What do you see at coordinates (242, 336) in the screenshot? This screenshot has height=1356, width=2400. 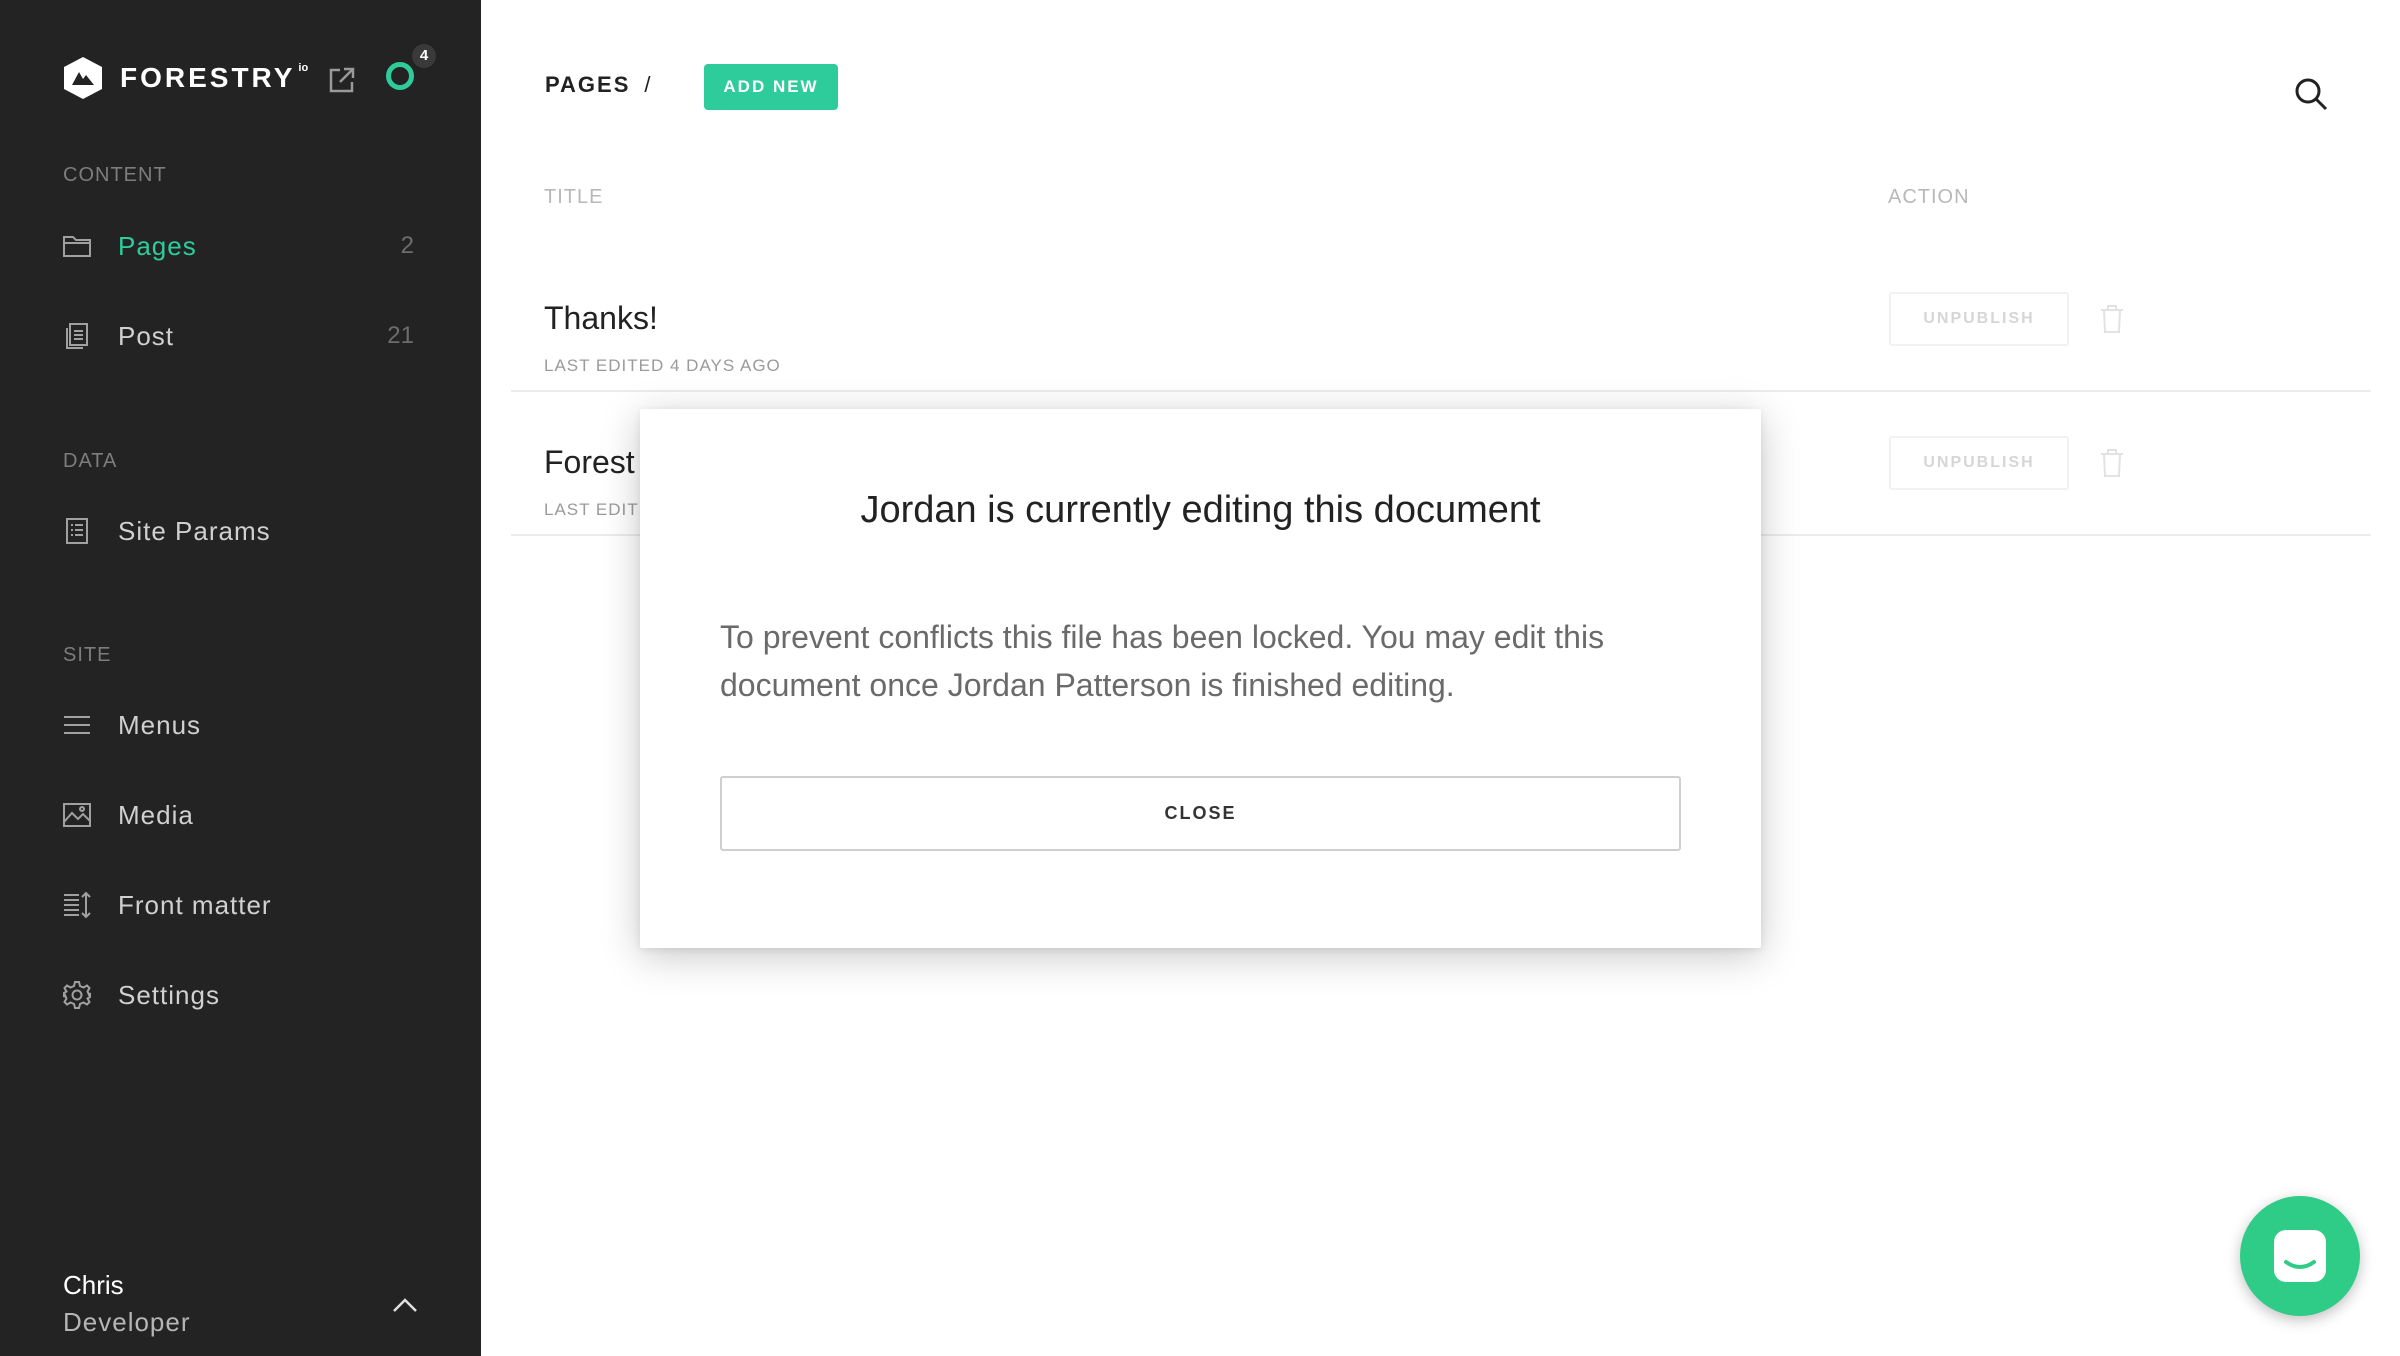 I see `sidebar-item-post: Post 21` at bounding box center [242, 336].